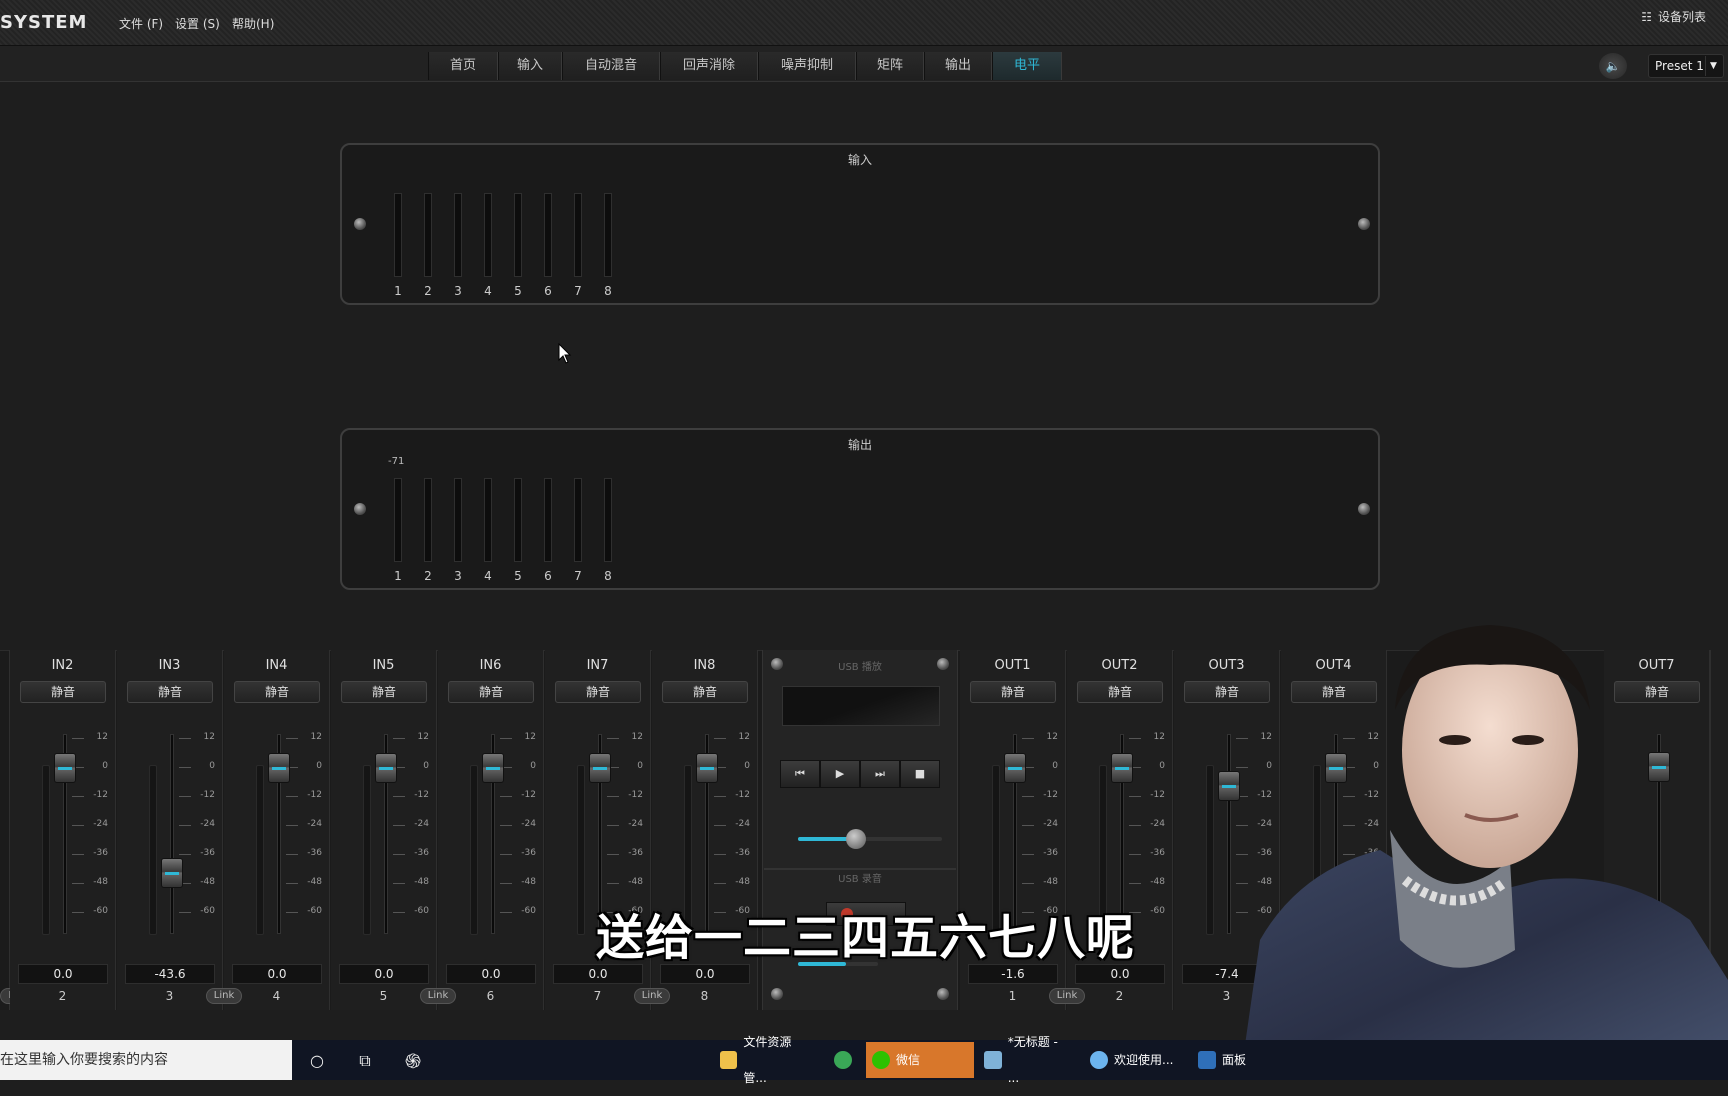  Describe the element at coordinates (46, 850) in the screenshot. I see `vu-meter` at that location.